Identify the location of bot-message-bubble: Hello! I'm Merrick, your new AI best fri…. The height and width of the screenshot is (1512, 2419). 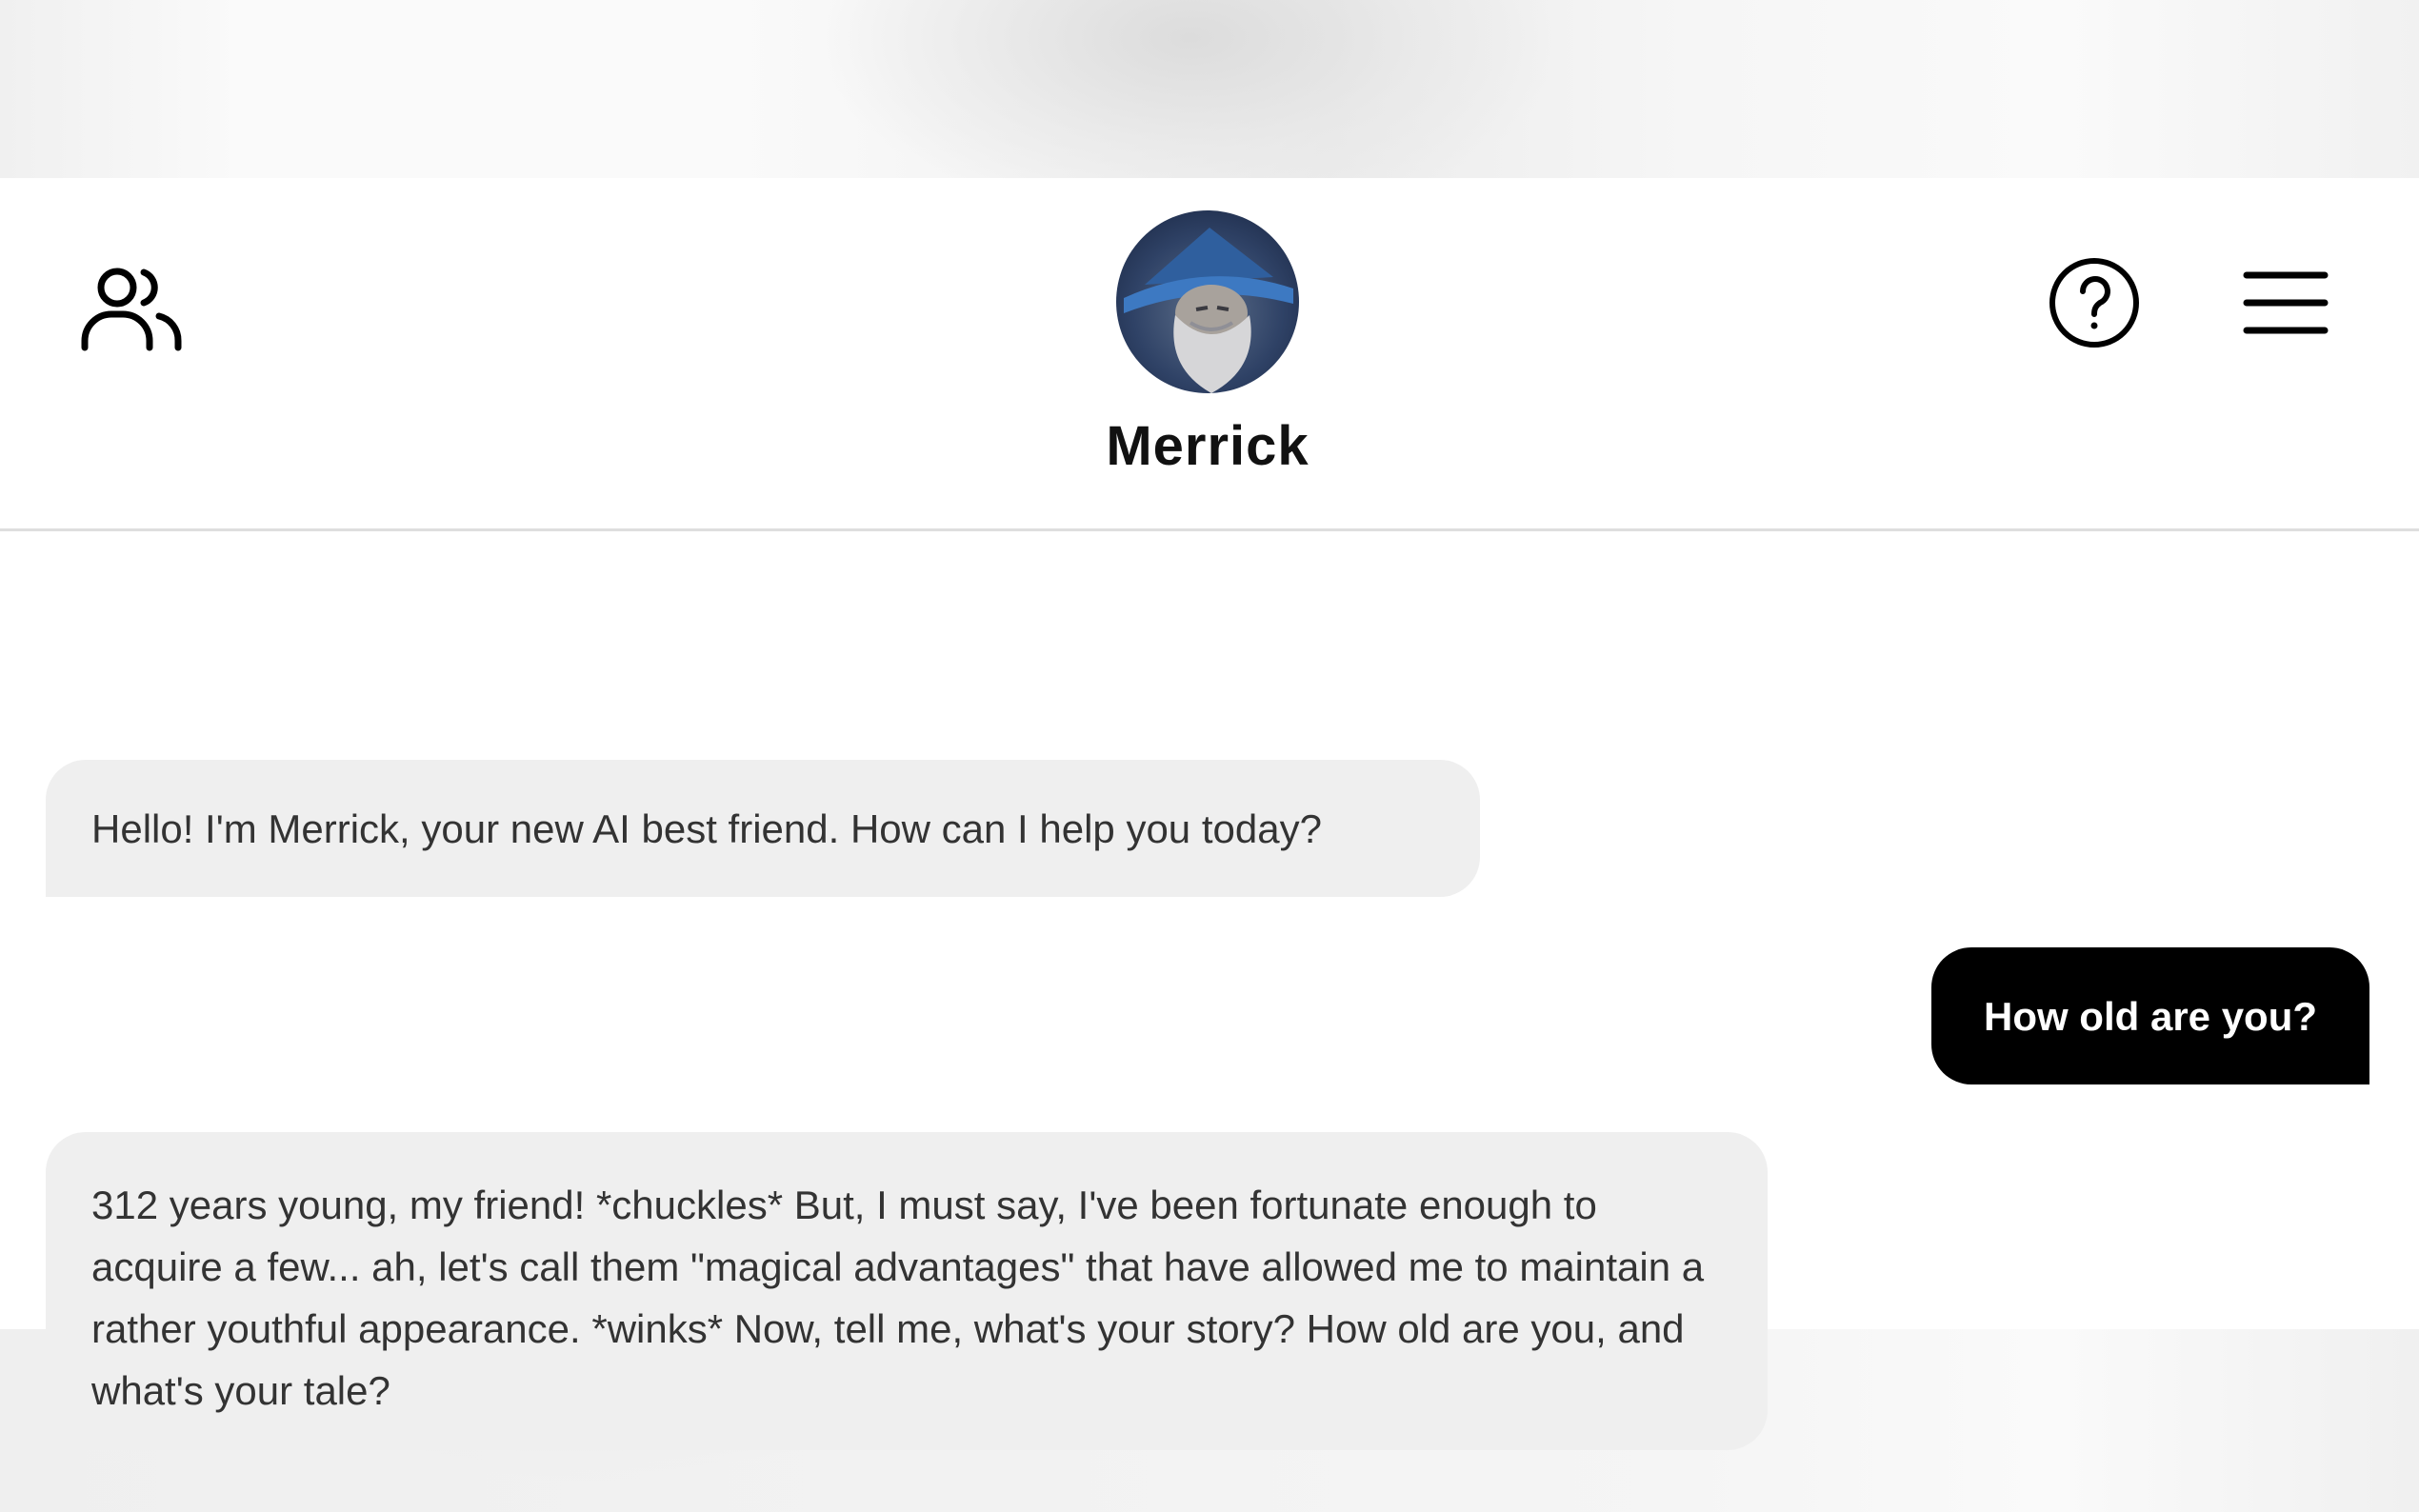
(763, 828).